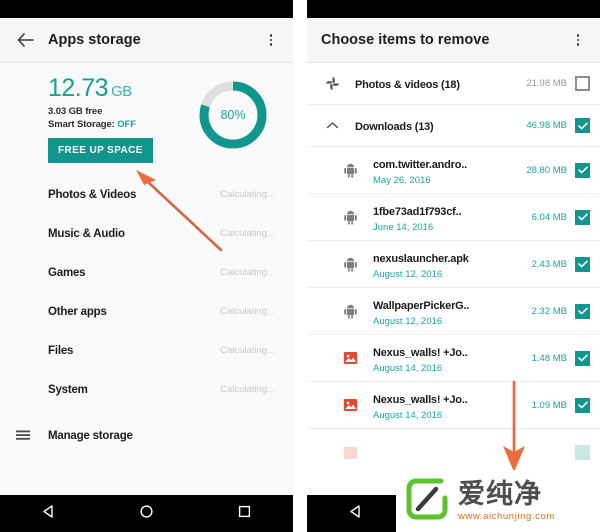 The image size is (600, 532). What do you see at coordinates (25, 40) in the screenshot?
I see `back-arrow-icon` at bounding box center [25, 40].